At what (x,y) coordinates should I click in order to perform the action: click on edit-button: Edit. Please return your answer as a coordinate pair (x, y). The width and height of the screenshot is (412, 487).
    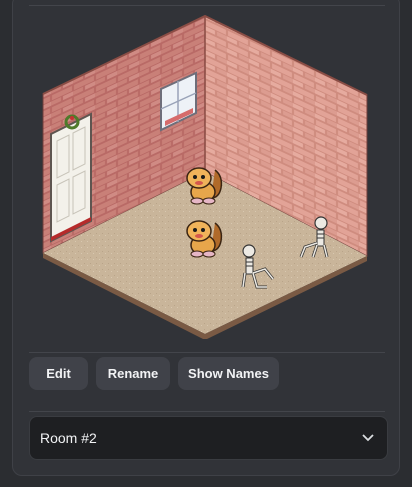
    Looking at the image, I should click on (58, 373).